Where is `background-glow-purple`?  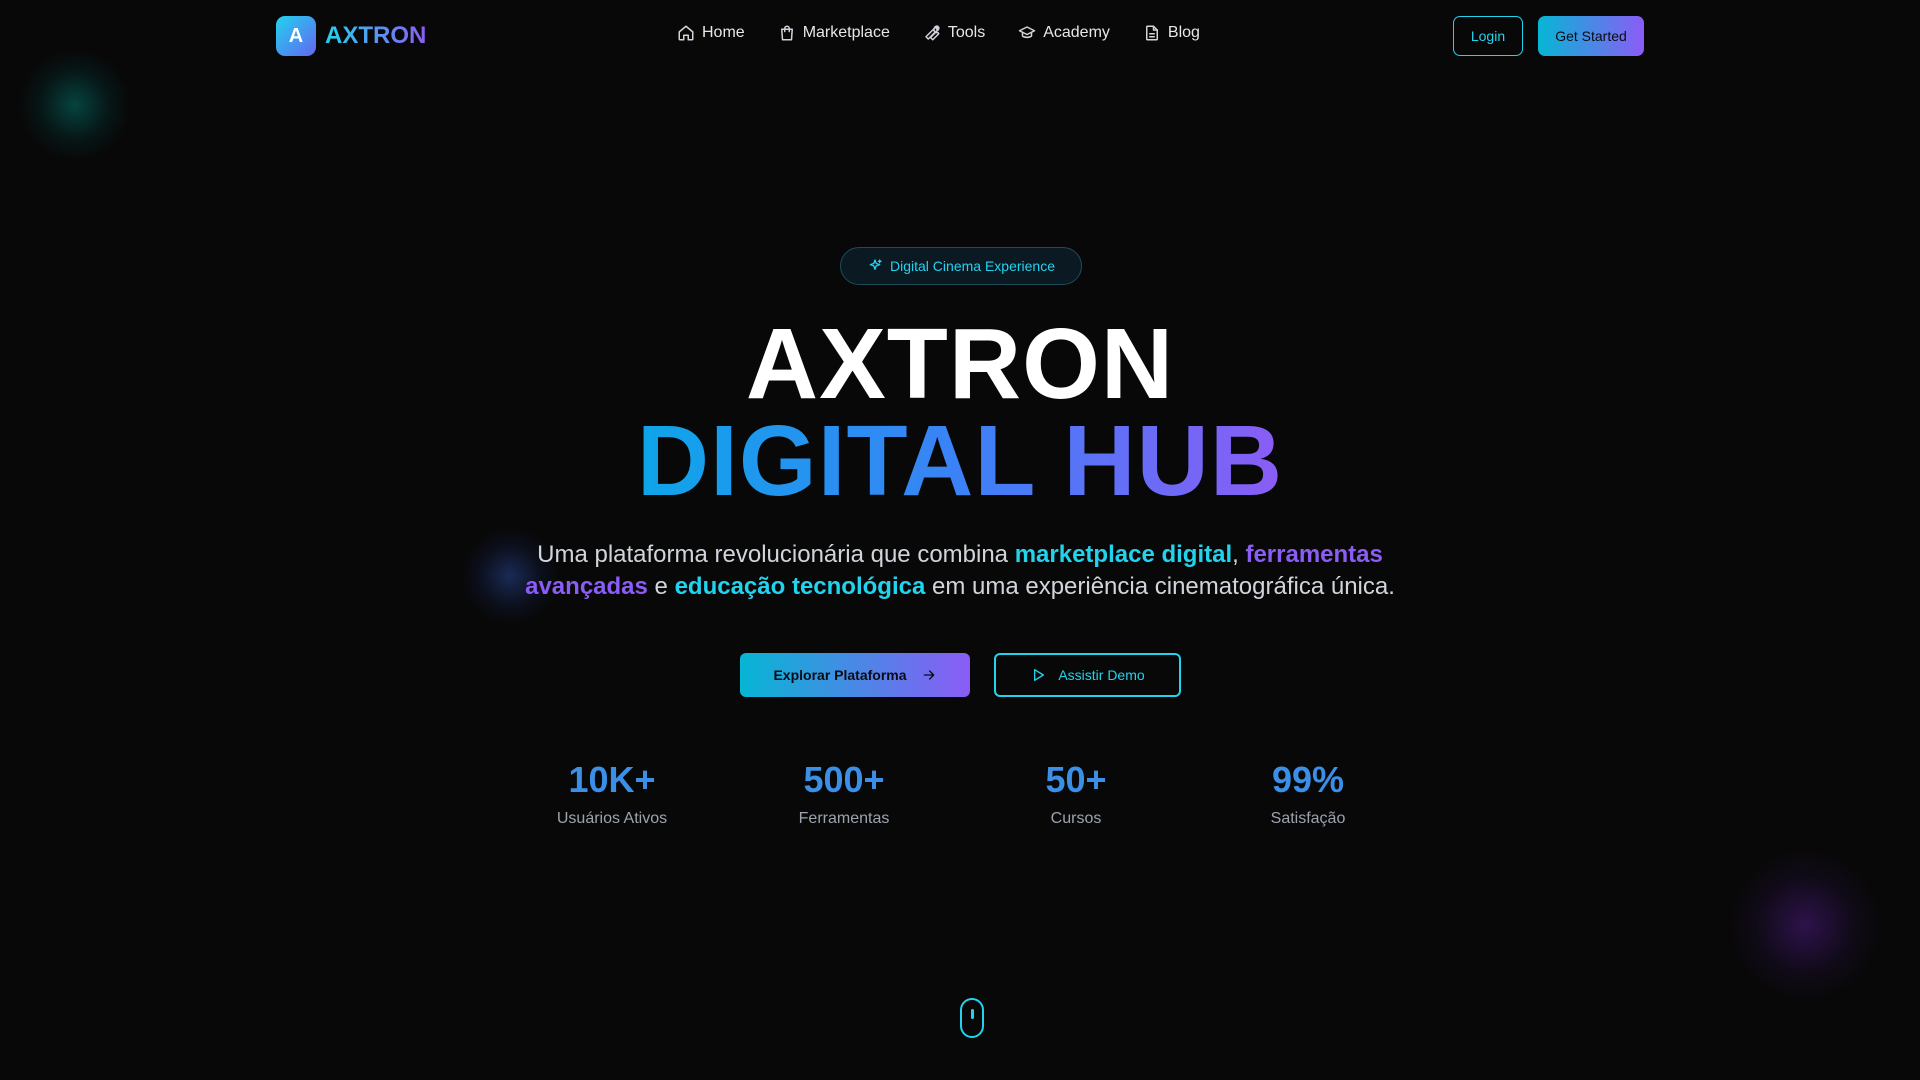
background-glow-purple is located at coordinates (1805, 925).